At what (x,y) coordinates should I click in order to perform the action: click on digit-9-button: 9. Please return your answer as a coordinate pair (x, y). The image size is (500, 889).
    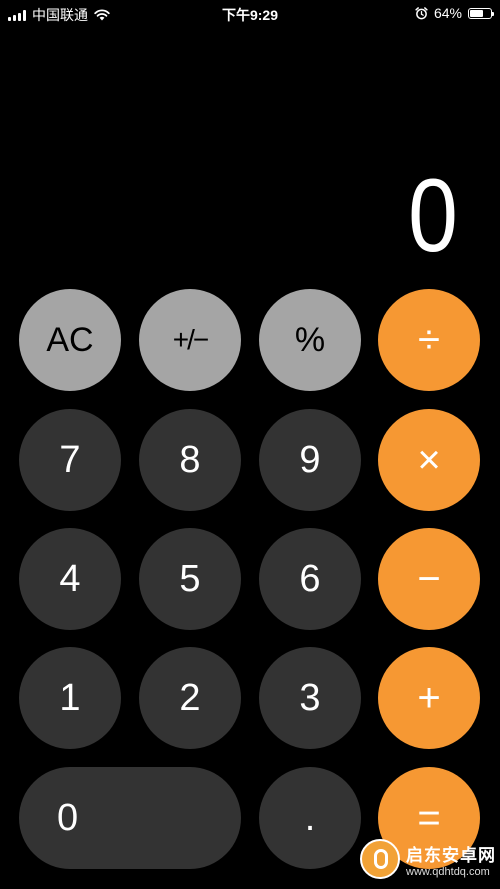
    Looking at the image, I should click on (310, 460).